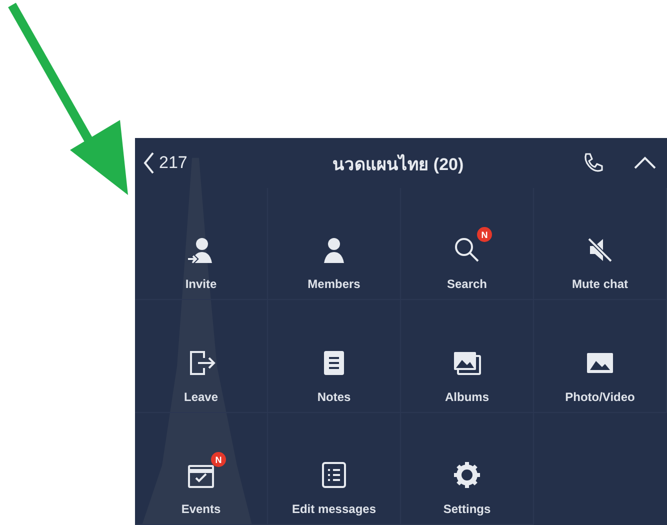 The image size is (667, 525). I want to click on back-button: 217, so click(165, 163).